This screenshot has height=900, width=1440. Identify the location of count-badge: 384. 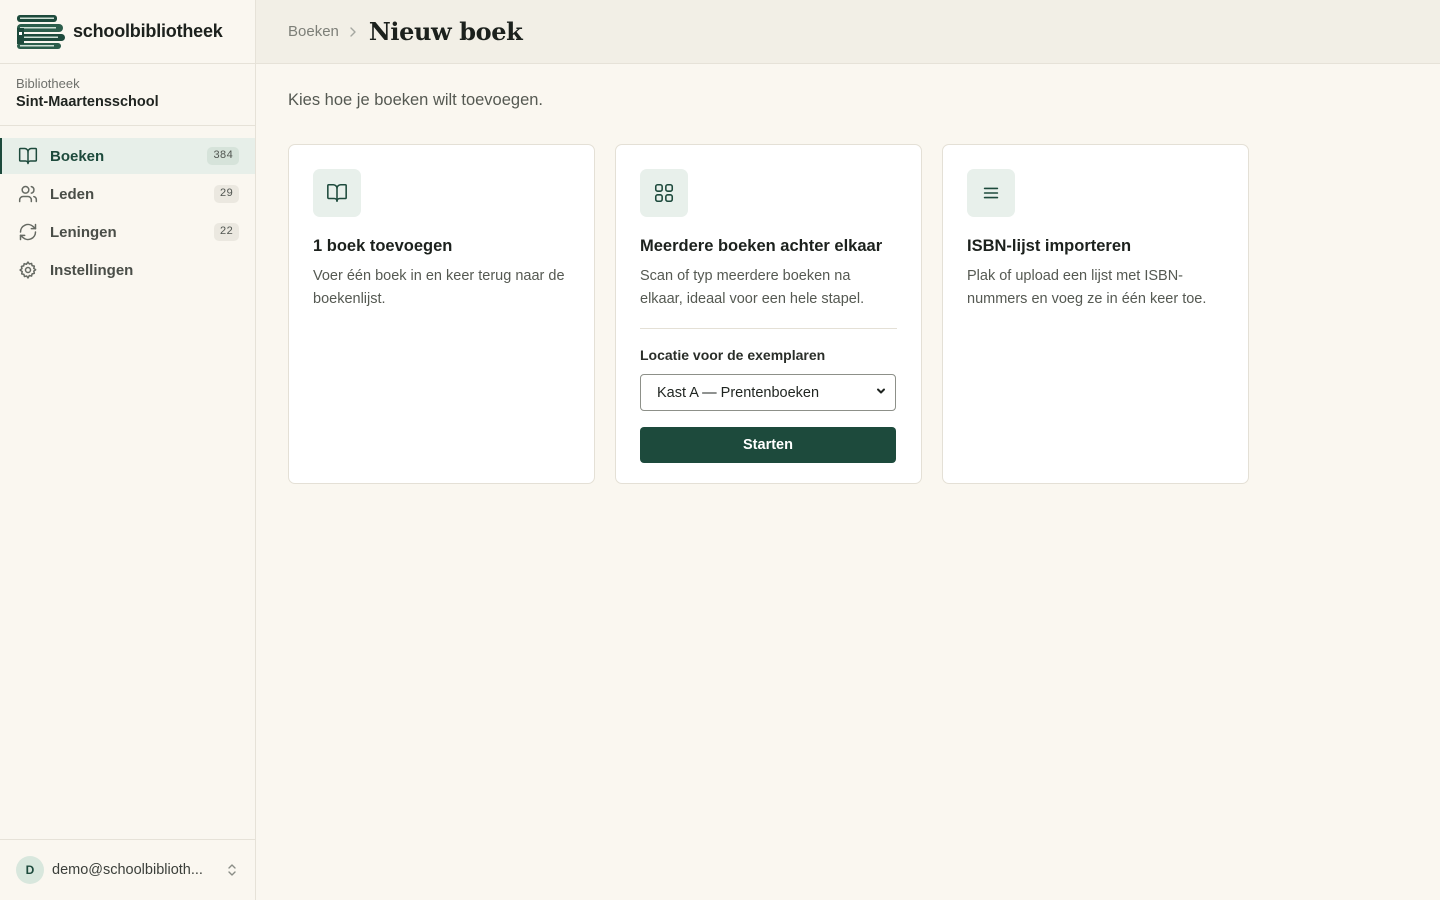
(223, 156).